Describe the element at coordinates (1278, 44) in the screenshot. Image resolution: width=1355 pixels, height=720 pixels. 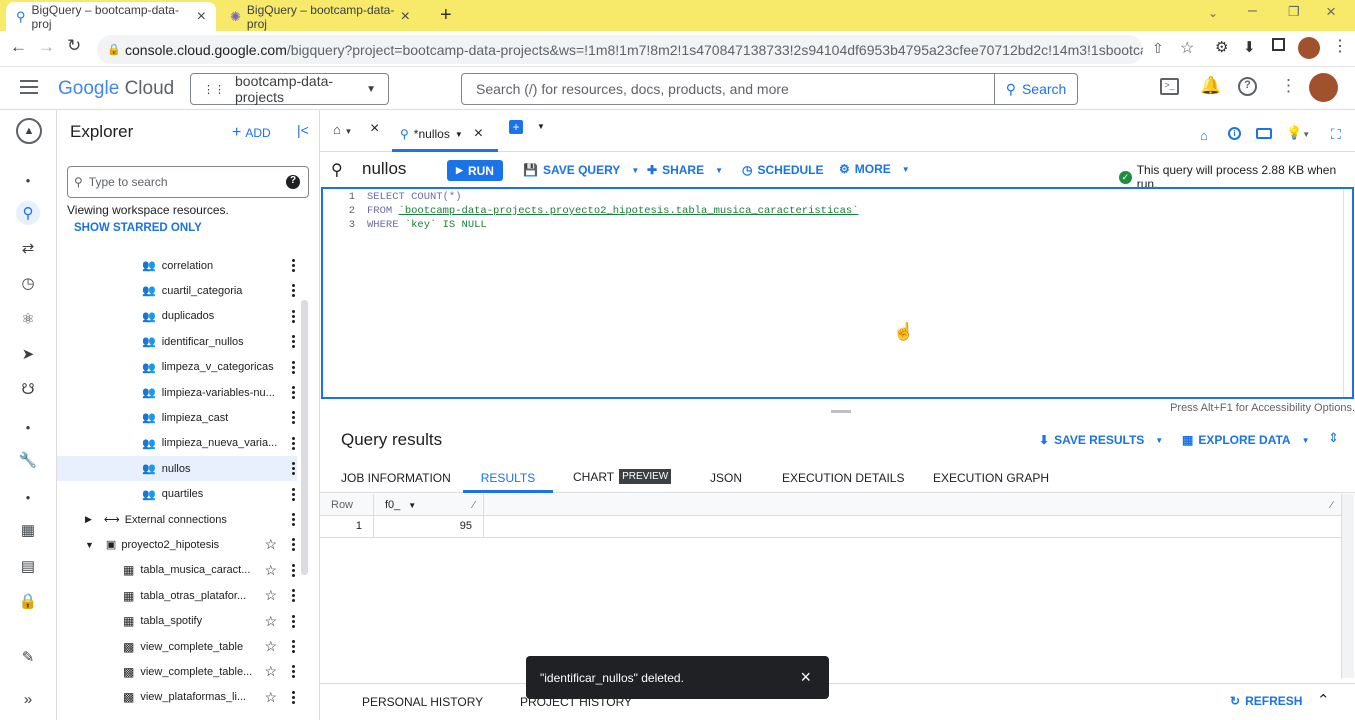
I see `sidepanel-icon` at that location.